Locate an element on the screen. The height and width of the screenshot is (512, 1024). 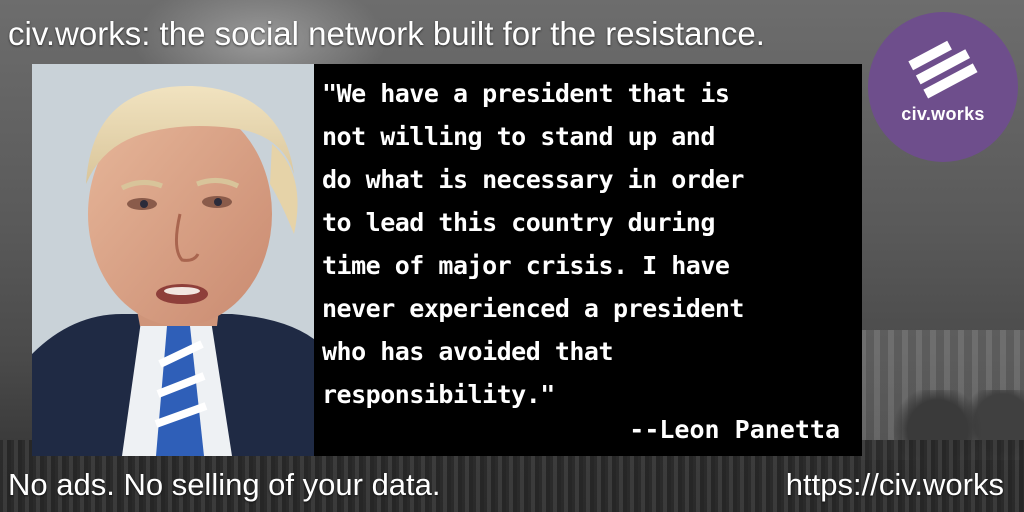
quote-attribution: --Leon Panetta is located at coordinates (734, 429).